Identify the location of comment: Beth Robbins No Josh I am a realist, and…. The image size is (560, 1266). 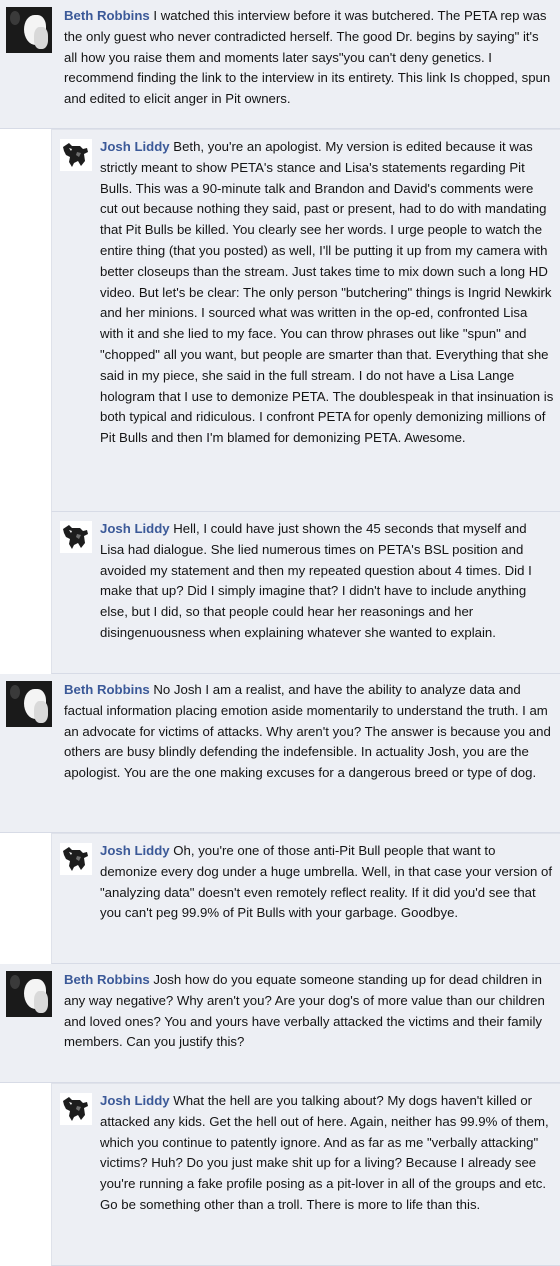
(280, 753).